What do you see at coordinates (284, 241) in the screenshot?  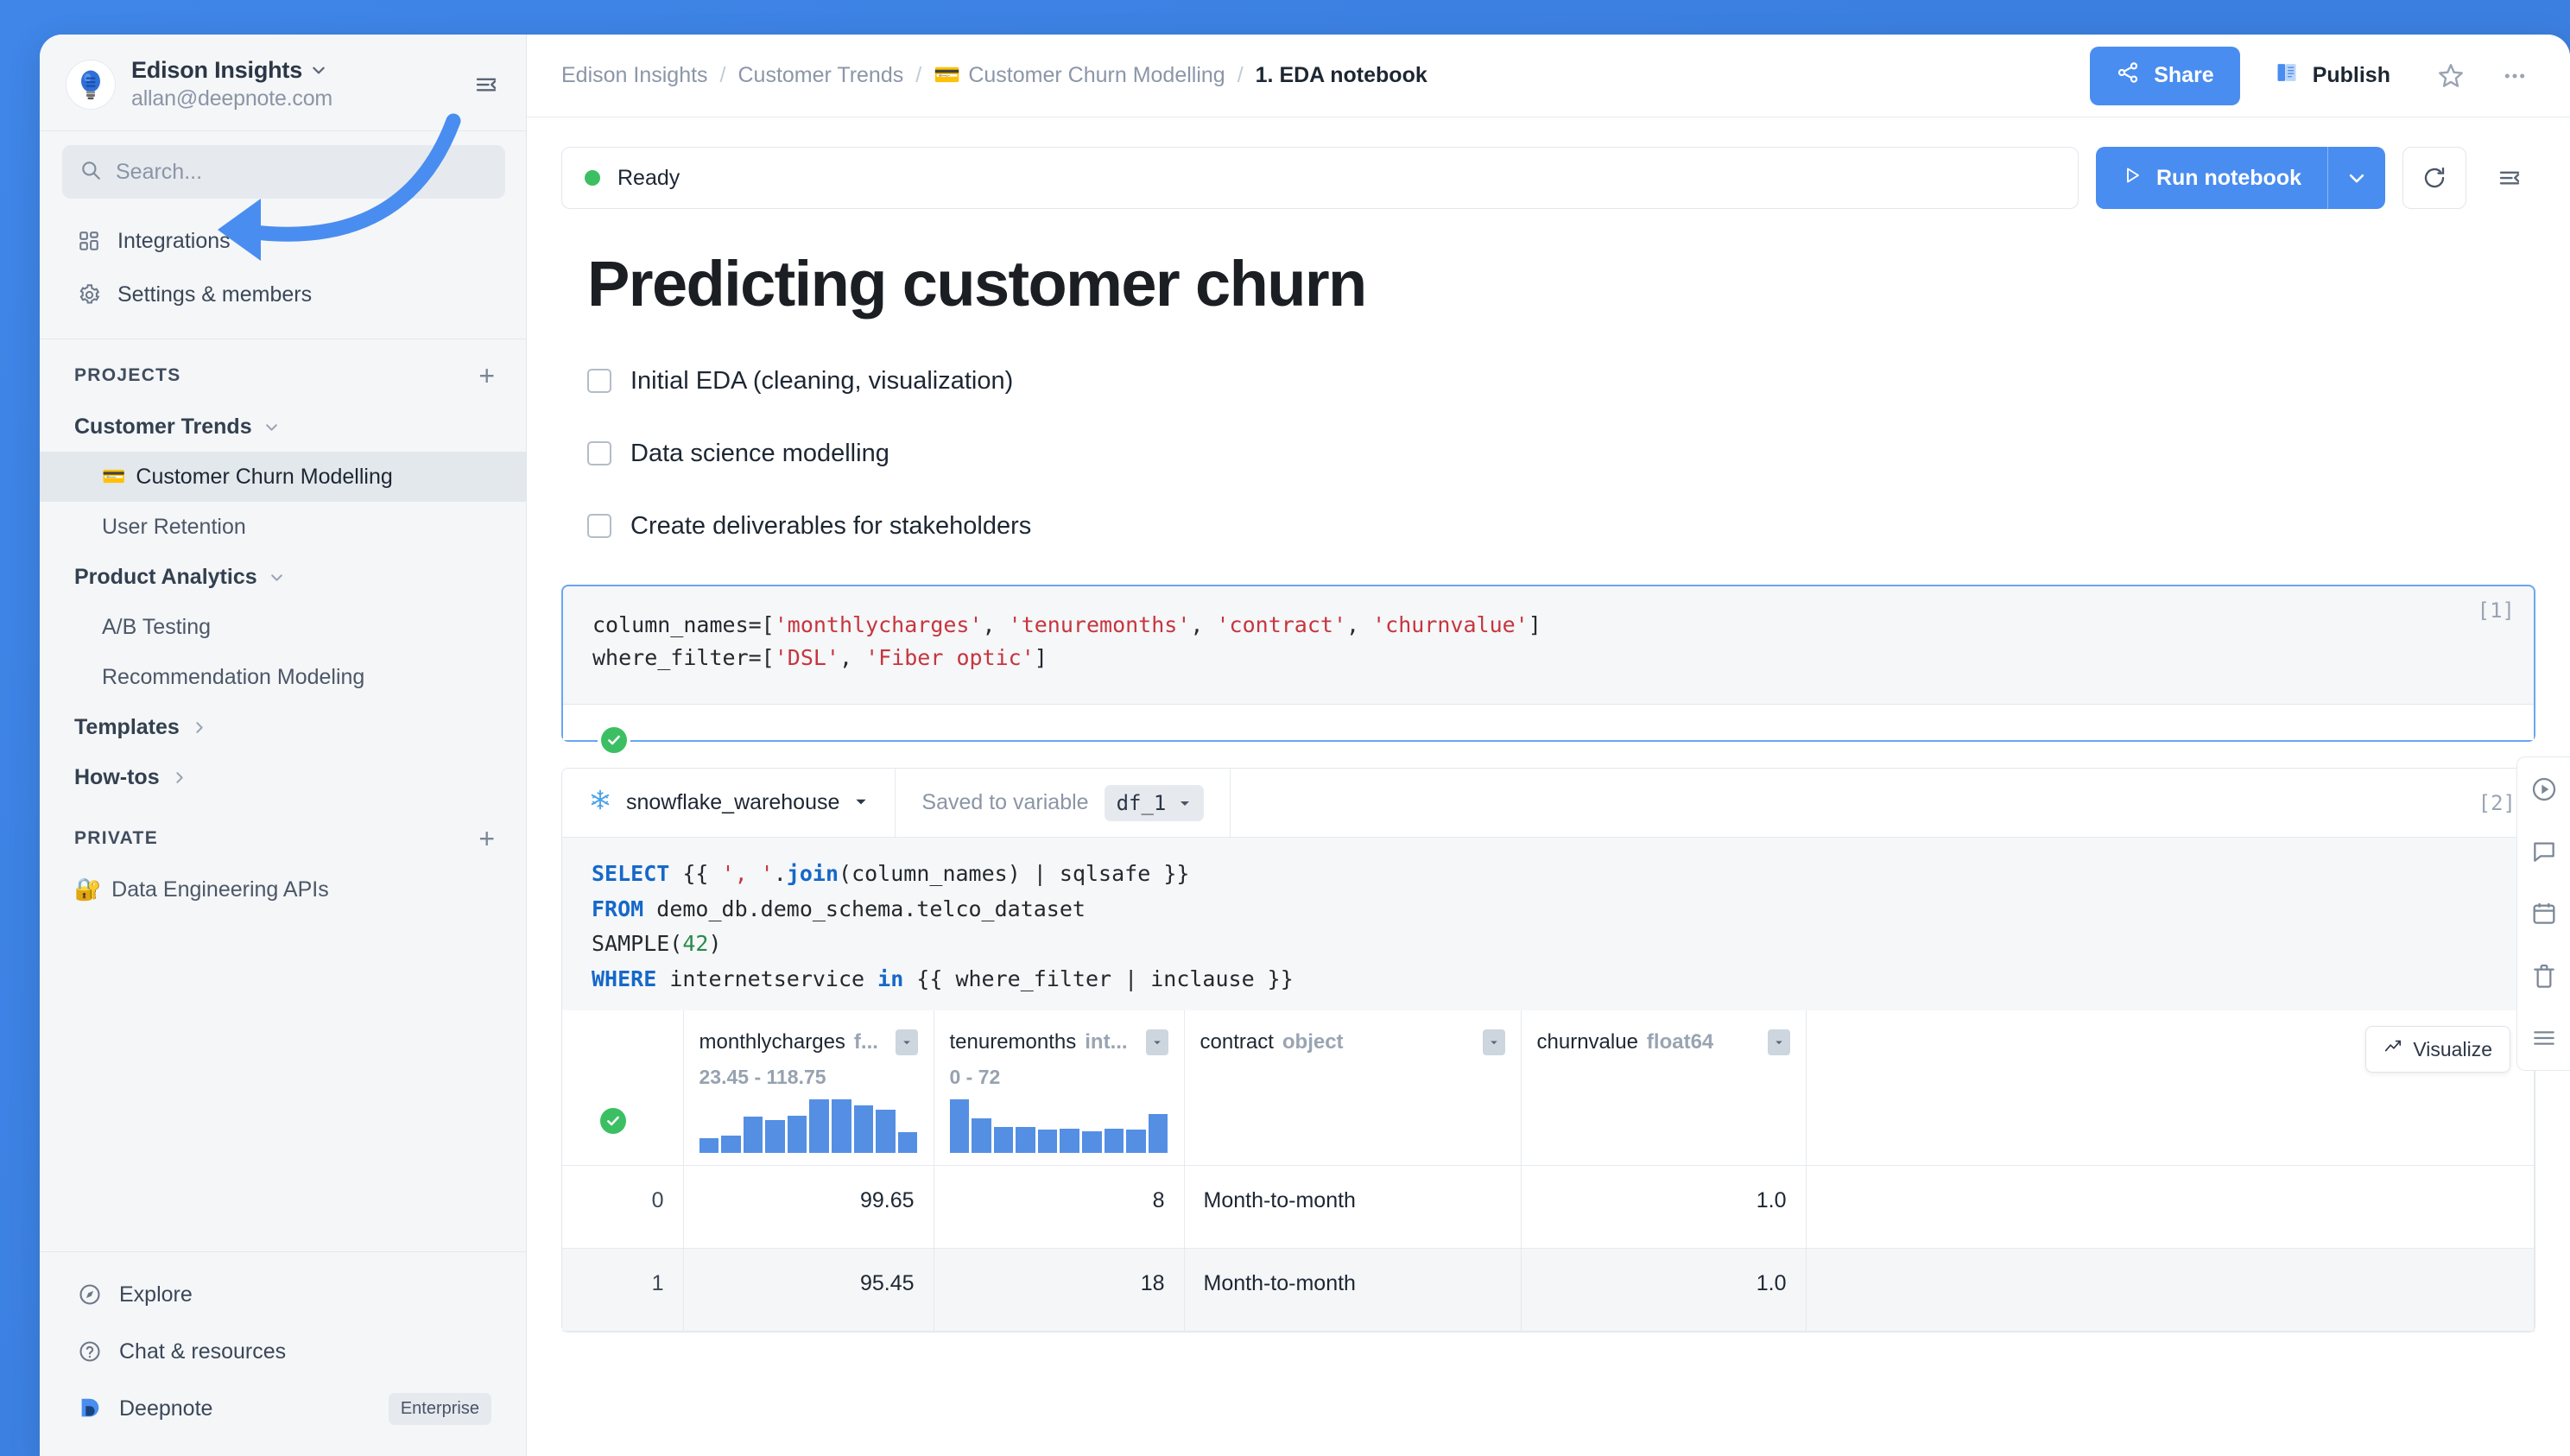 I see `sidebar-item-integrations: Integrations` at bounding box center [284, 241].